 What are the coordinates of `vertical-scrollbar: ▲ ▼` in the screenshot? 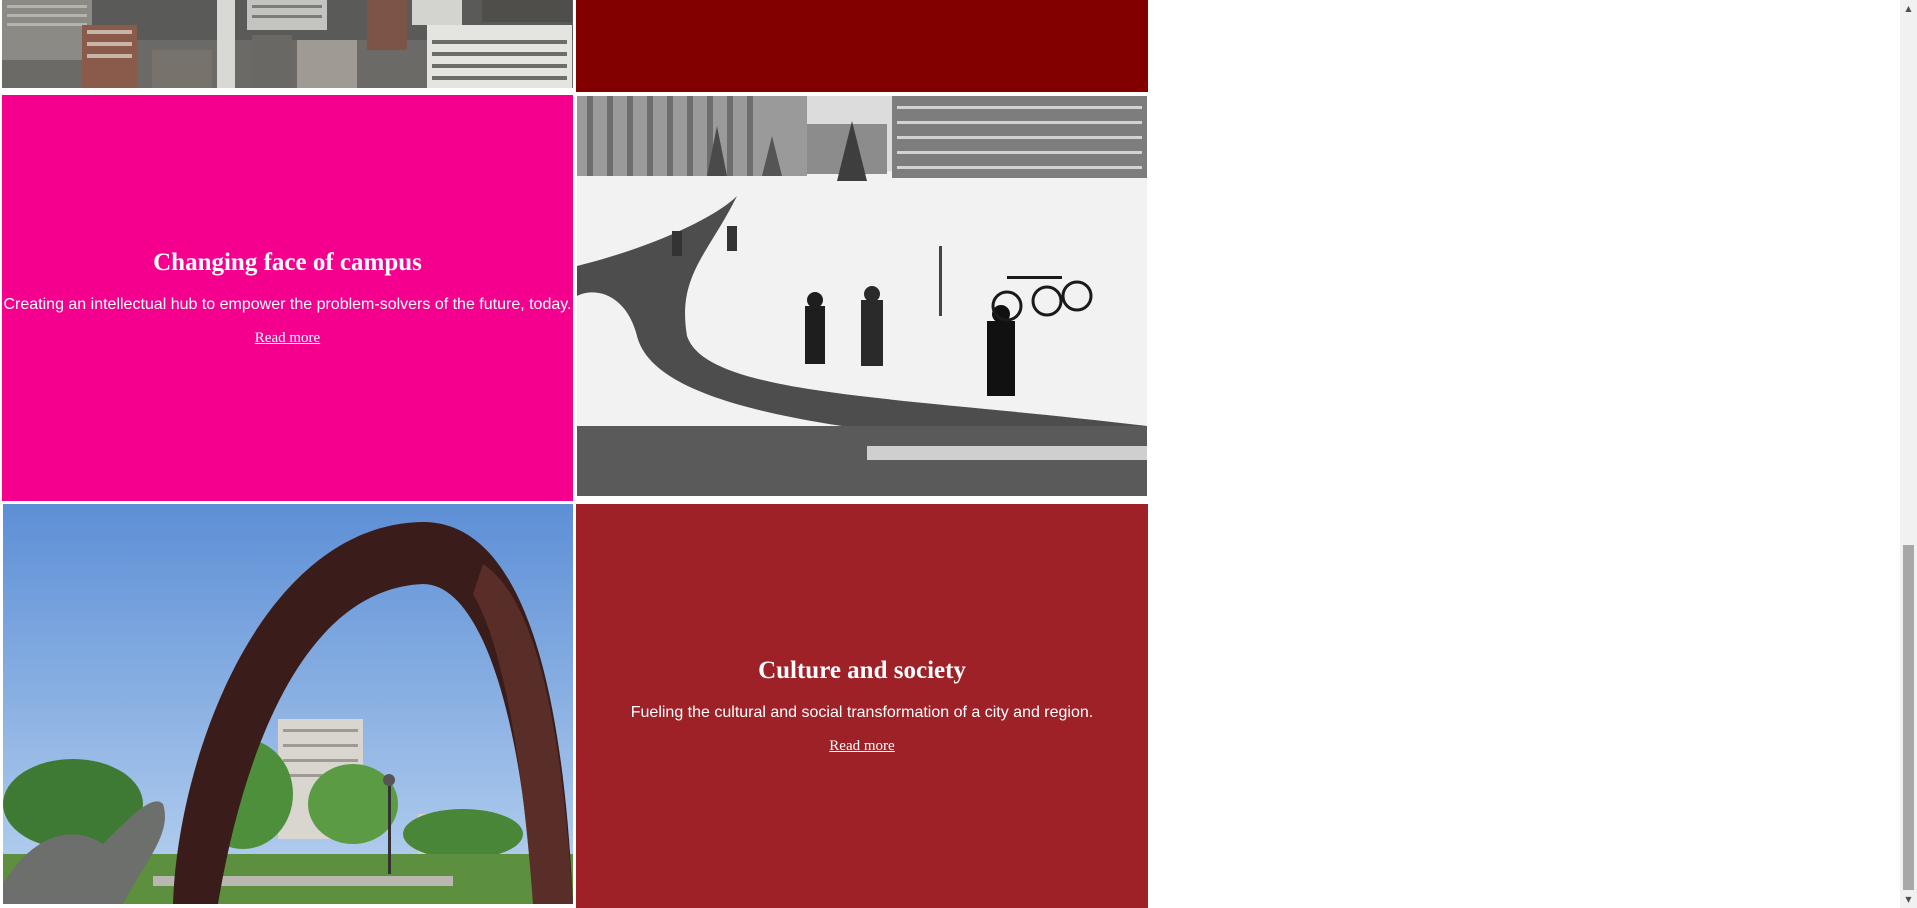 It's located at (1908, 454).